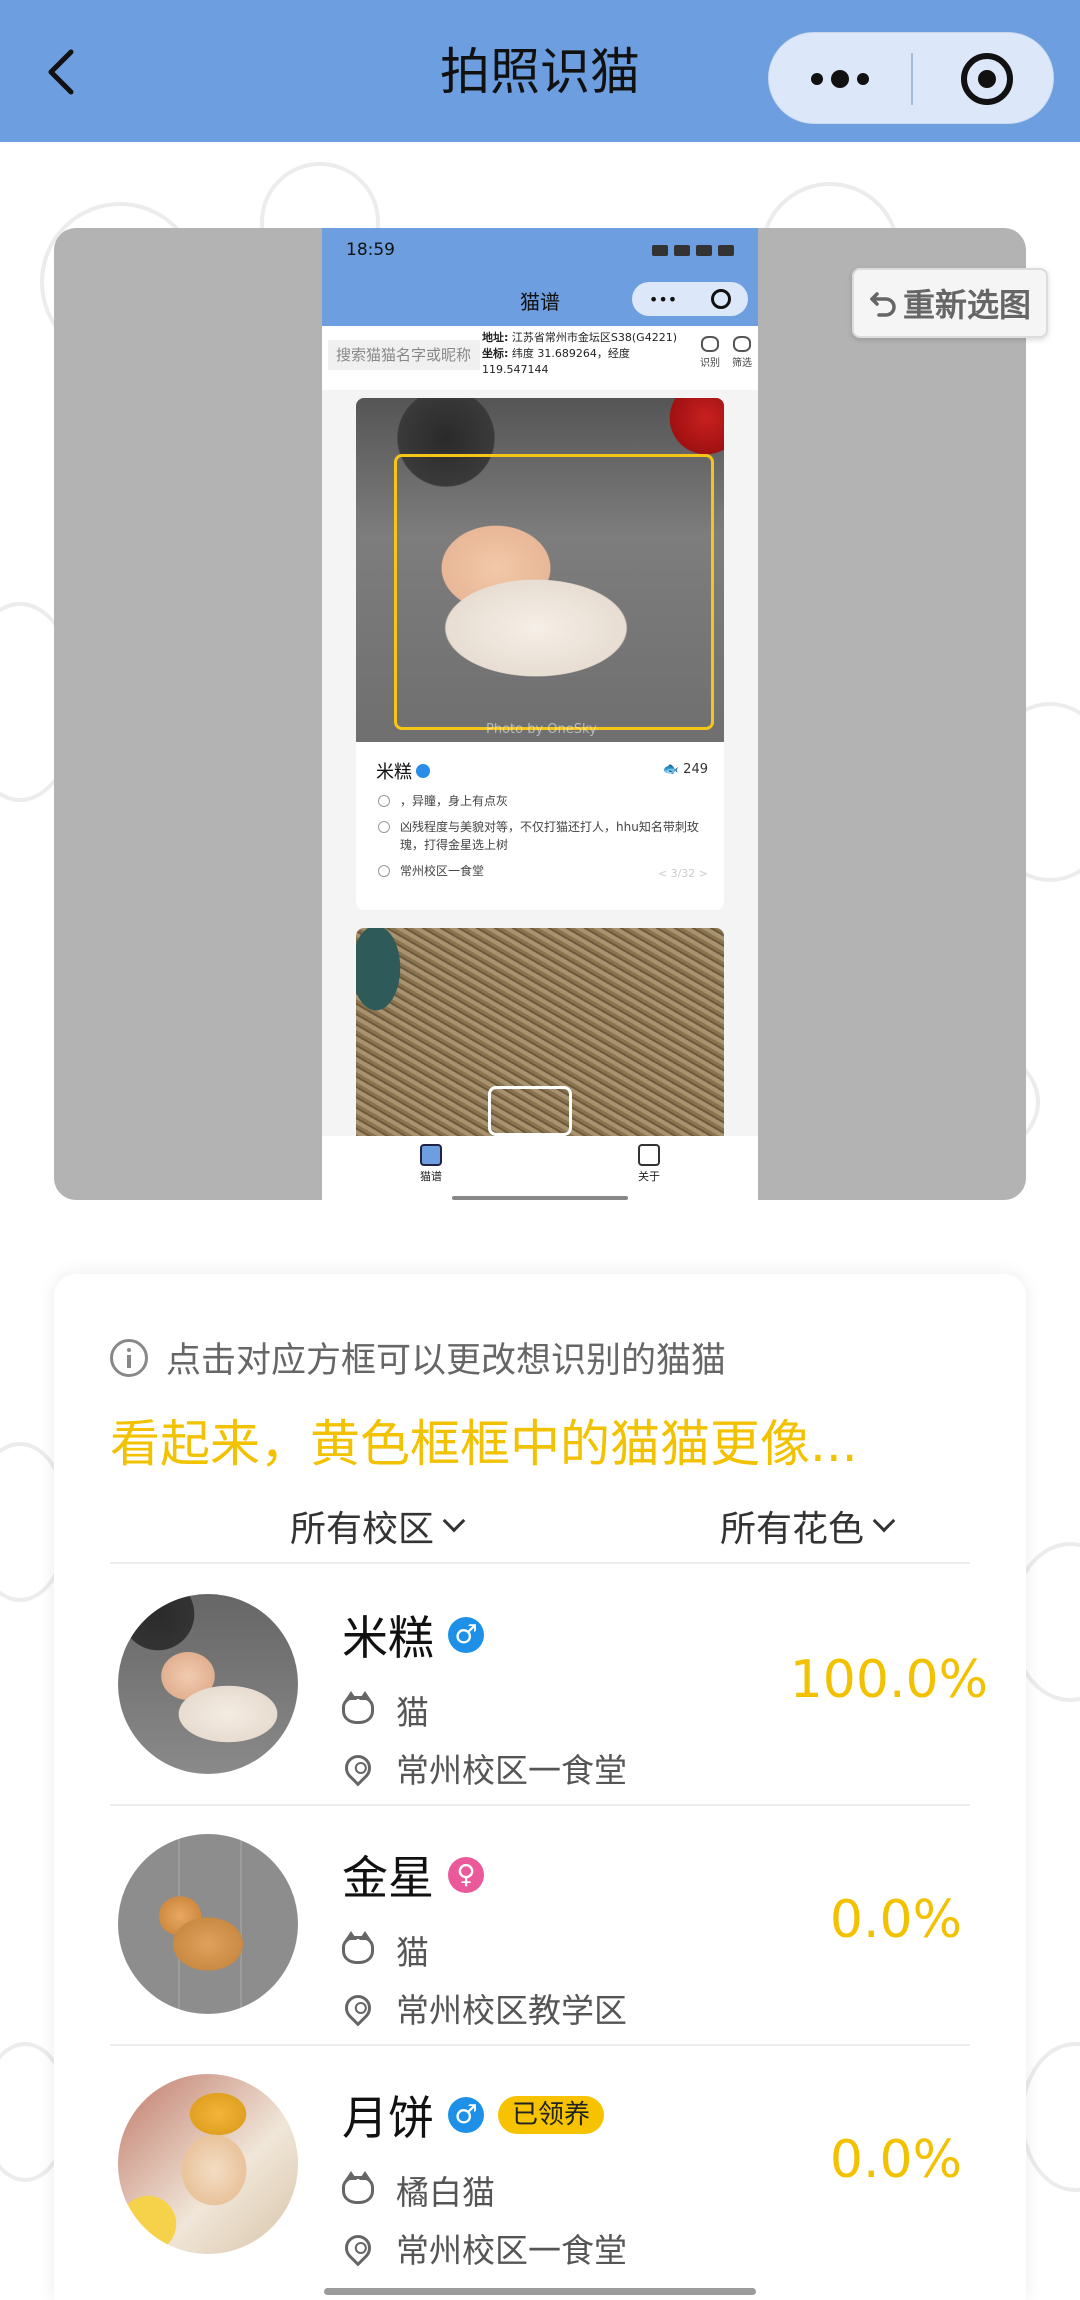 This screenshot has height=2300, width=1080. I want to click on home-indicator, so click(540, 2291).